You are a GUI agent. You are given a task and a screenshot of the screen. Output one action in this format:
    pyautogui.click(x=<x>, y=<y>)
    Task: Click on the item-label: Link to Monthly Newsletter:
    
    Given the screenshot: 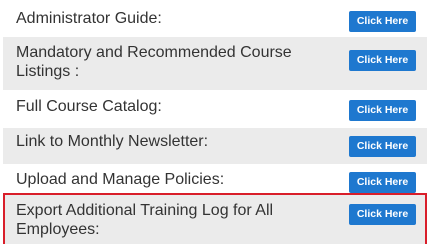 What is the action you would take?
    pyautogui.click(x=112, y=141)
    